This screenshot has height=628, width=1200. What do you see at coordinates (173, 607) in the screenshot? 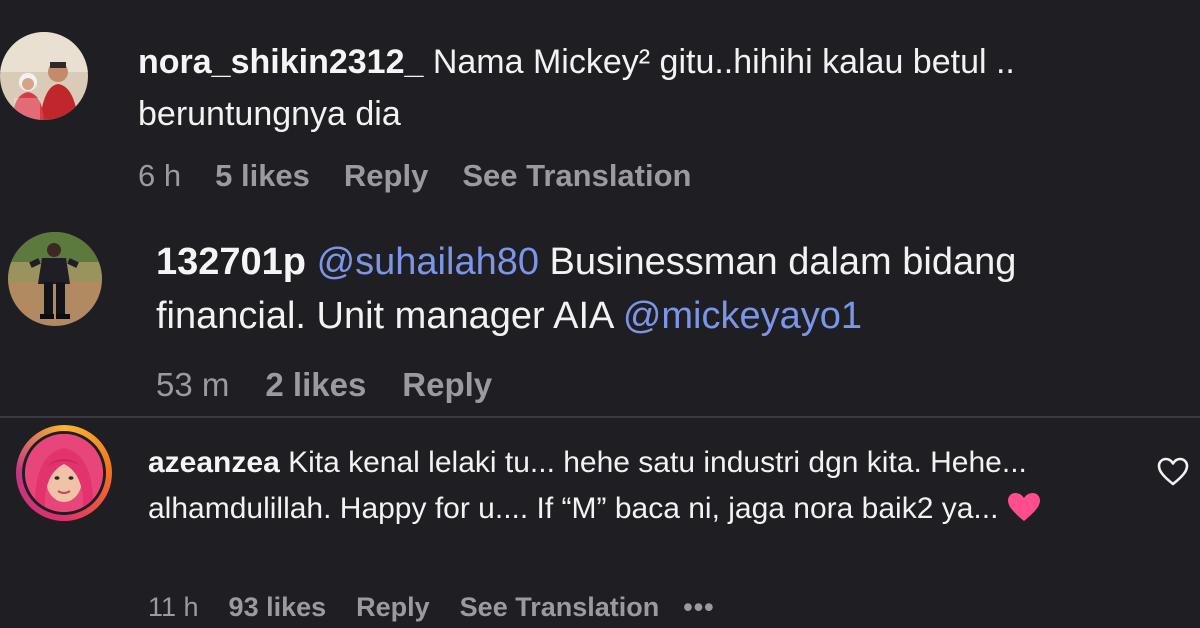
I see `comment-time: 11 h` at bounding box center [173, 607].